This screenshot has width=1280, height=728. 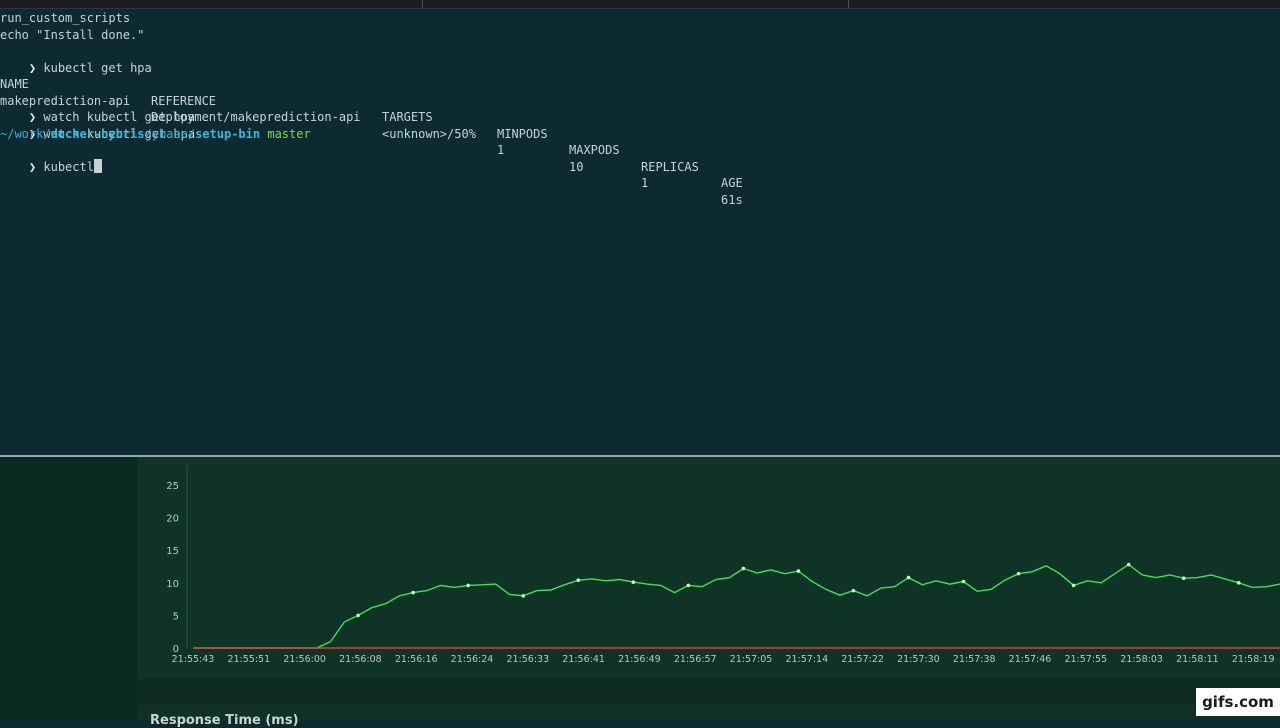 I want to click on path-separator: /ybase/, so click(x=170, y=133).